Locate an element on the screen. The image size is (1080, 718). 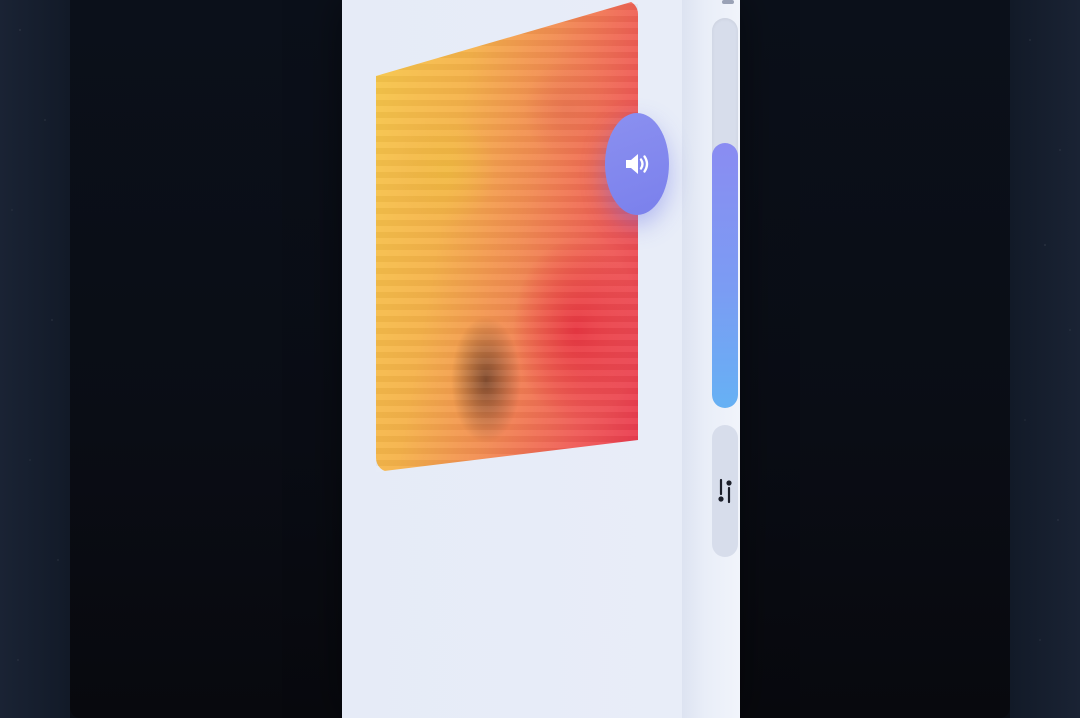
settings-button is located at coordinates (725, 491).